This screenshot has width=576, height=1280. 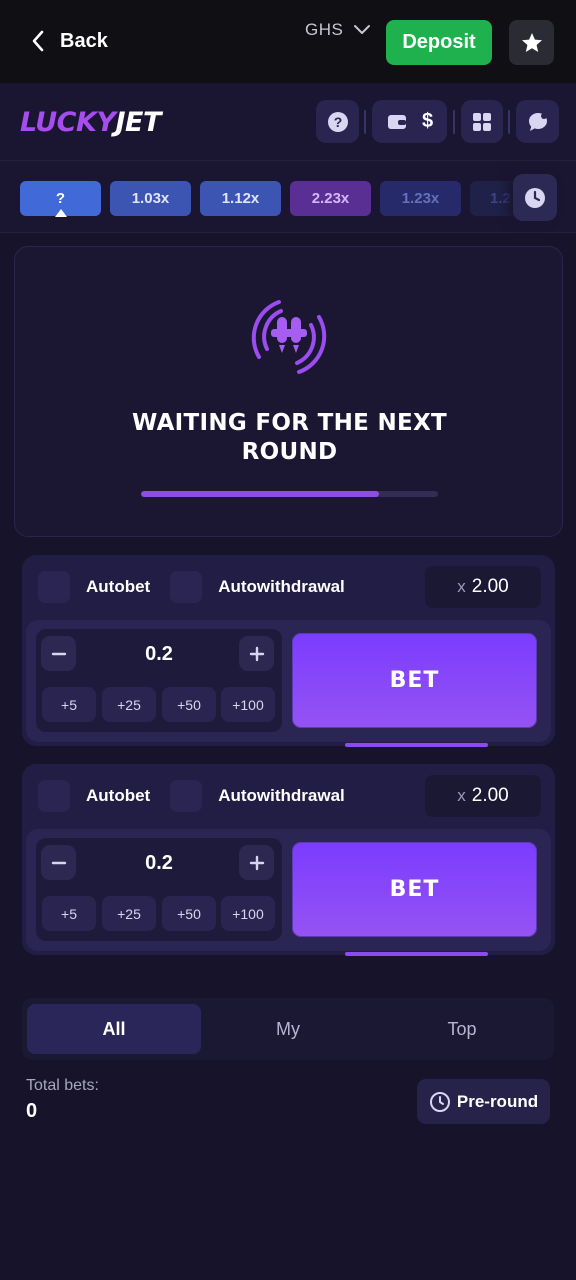 I want to click on chat-icon, so click(x=537, y=121).